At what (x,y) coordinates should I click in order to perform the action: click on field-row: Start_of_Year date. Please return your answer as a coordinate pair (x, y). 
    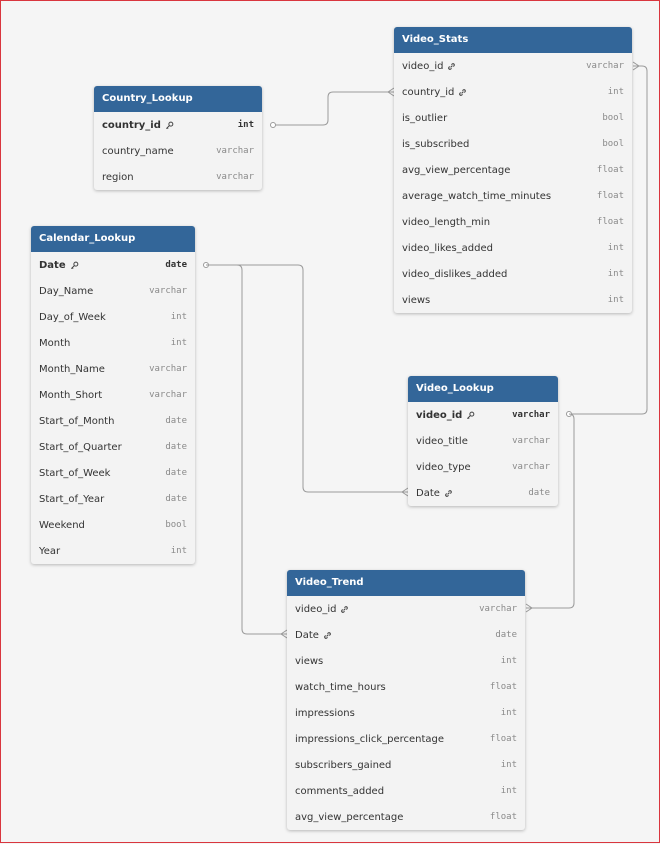
    Looking at the image, I should click on (113, 499).